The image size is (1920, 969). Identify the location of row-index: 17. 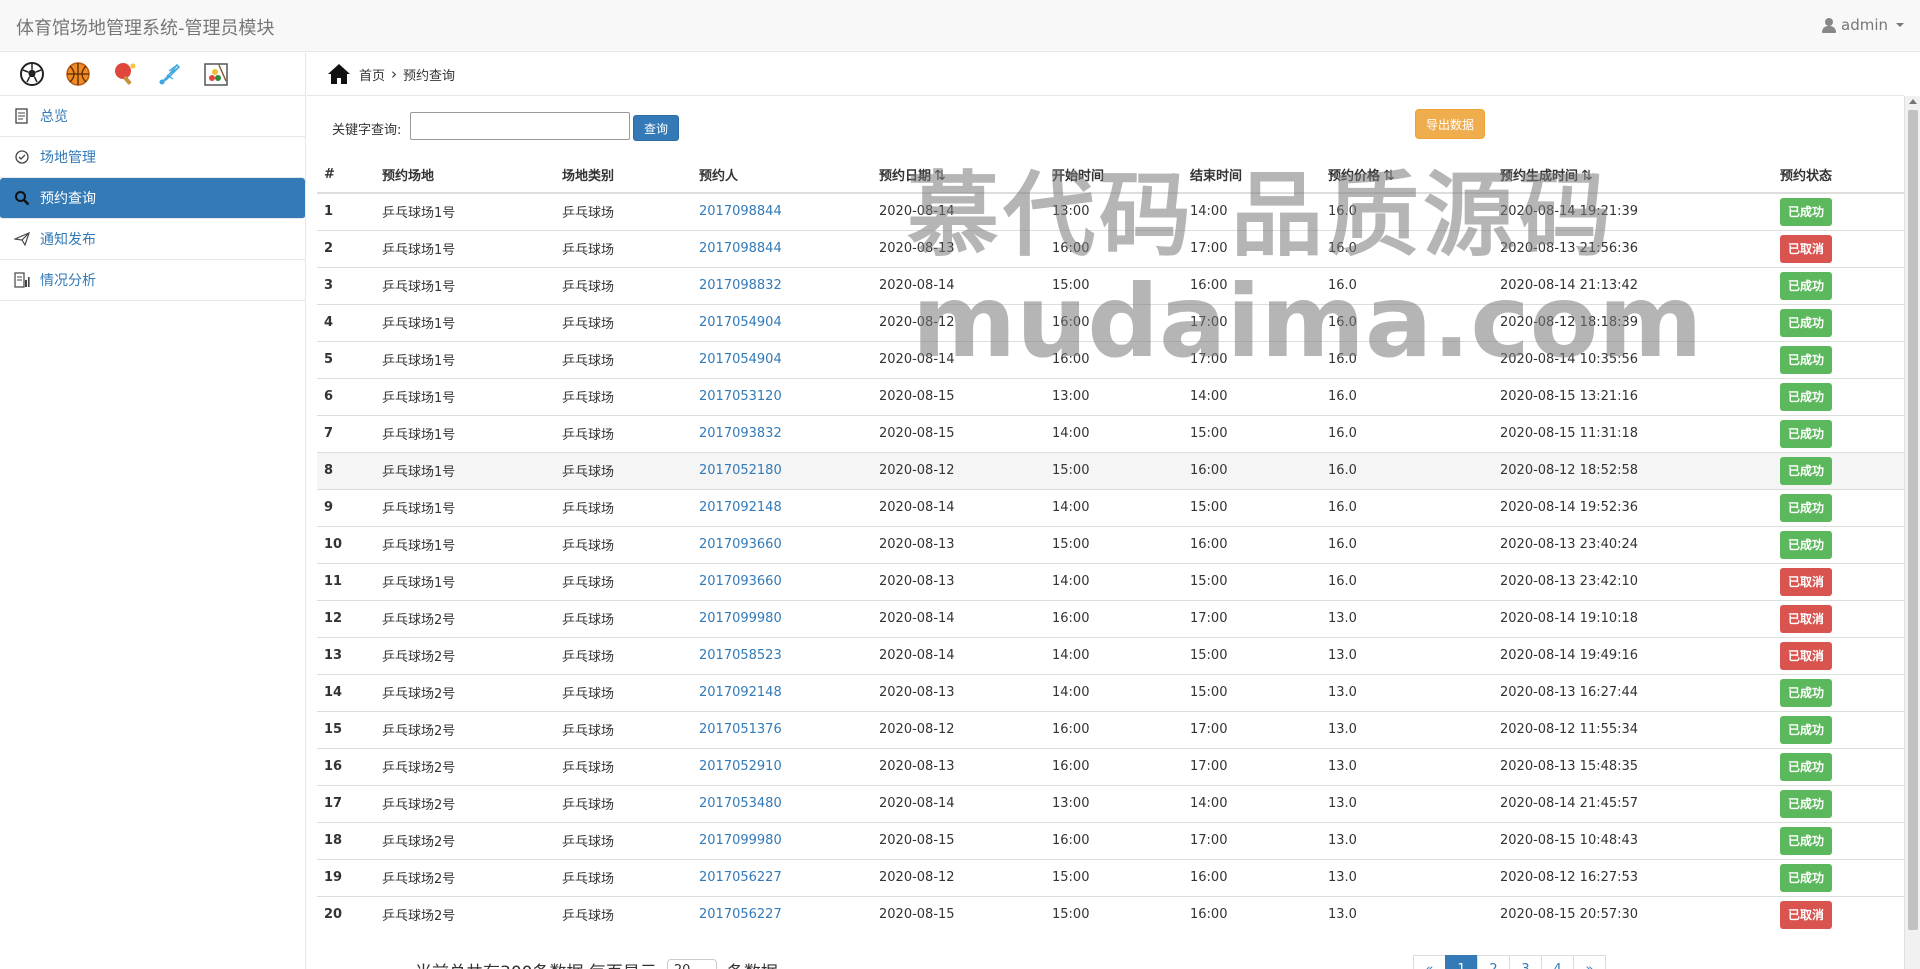
(333, 803).